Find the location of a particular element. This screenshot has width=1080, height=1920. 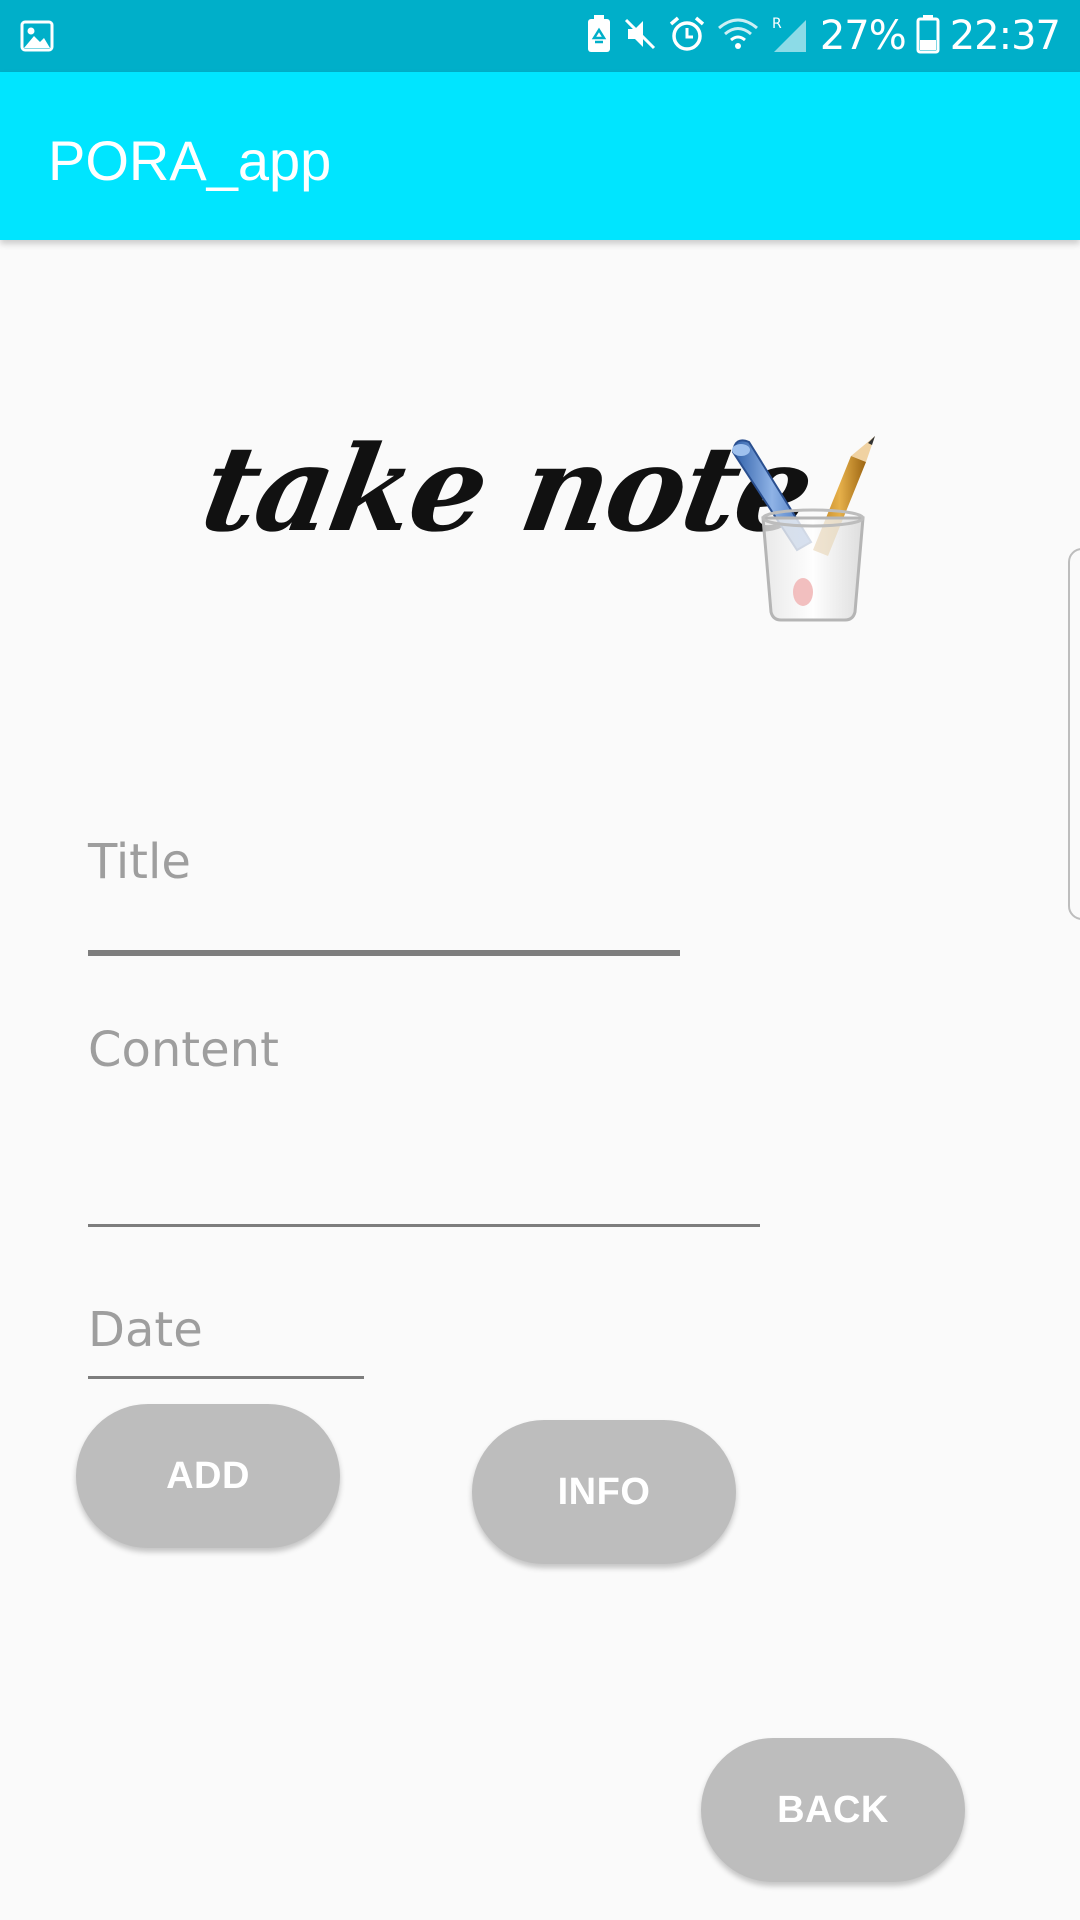

status-bar: R 27% 22:37 is located at coordinates (540, 36).